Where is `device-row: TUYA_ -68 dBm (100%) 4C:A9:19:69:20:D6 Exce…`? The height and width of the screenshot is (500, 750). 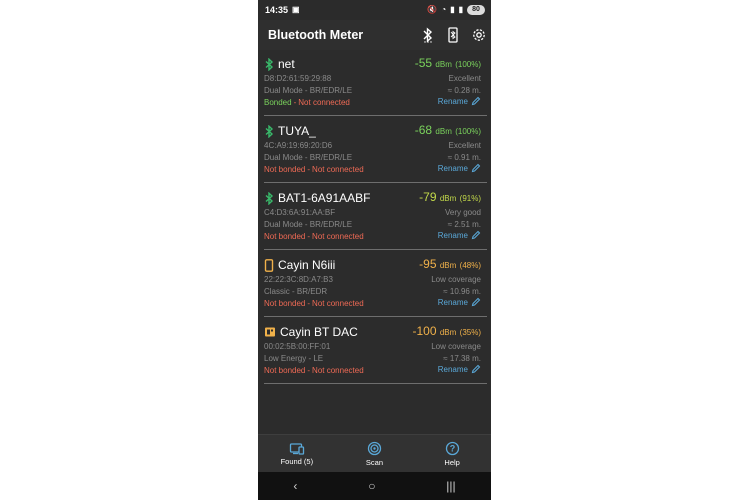 device-row: TUYA_ -68 dBm (100%) 4C:A9:19:69:20:D6 Exce… is located at coordinates (375, 150).